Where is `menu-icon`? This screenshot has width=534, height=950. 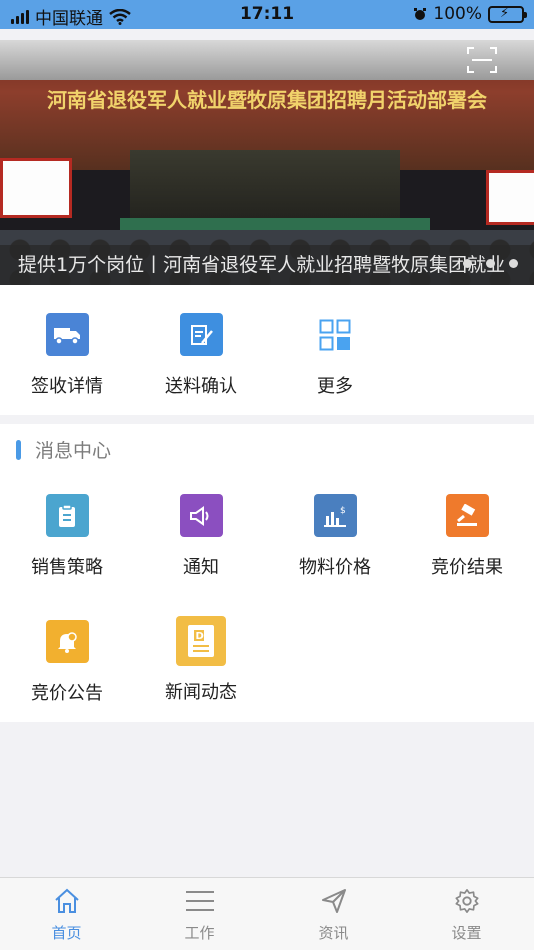 menu-icon is located at coordinates (199, 901).